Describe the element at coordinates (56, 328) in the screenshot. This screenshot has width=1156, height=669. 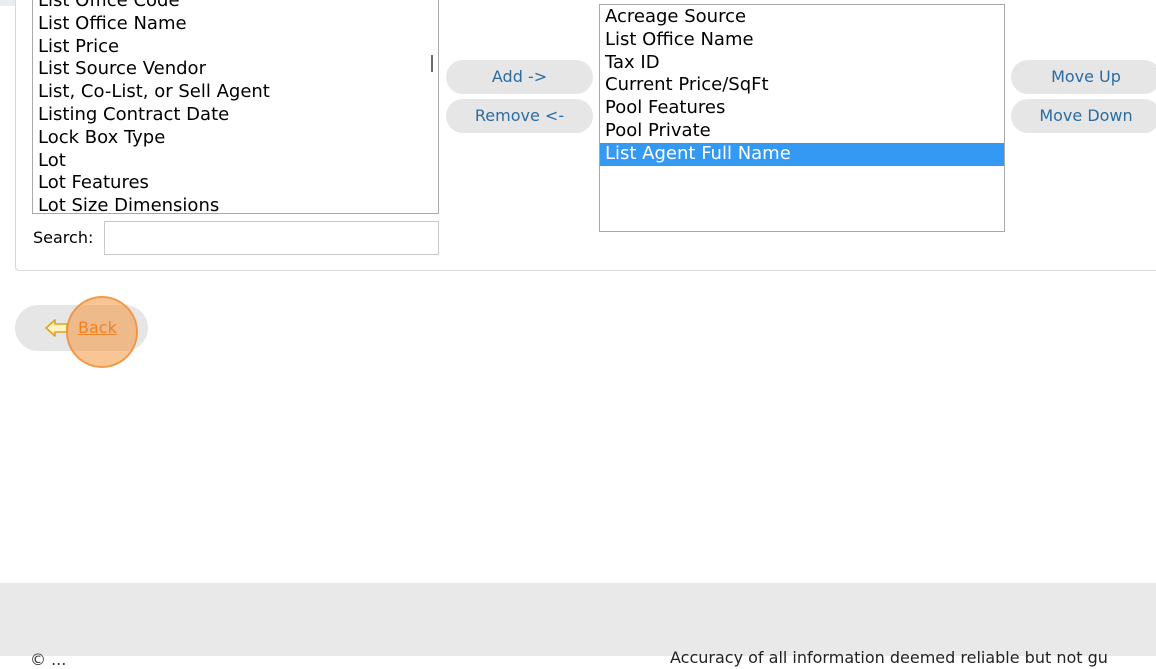
I see `left-arrow-icon` at that location.